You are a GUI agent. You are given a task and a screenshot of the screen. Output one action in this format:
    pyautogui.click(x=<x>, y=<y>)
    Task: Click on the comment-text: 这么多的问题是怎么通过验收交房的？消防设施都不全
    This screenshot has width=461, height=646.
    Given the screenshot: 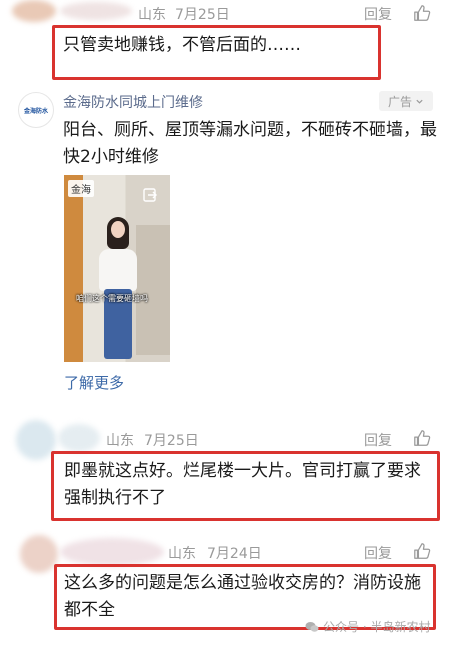 What is the action you would take?
    pyautogui.click(x=242, y=596)
    